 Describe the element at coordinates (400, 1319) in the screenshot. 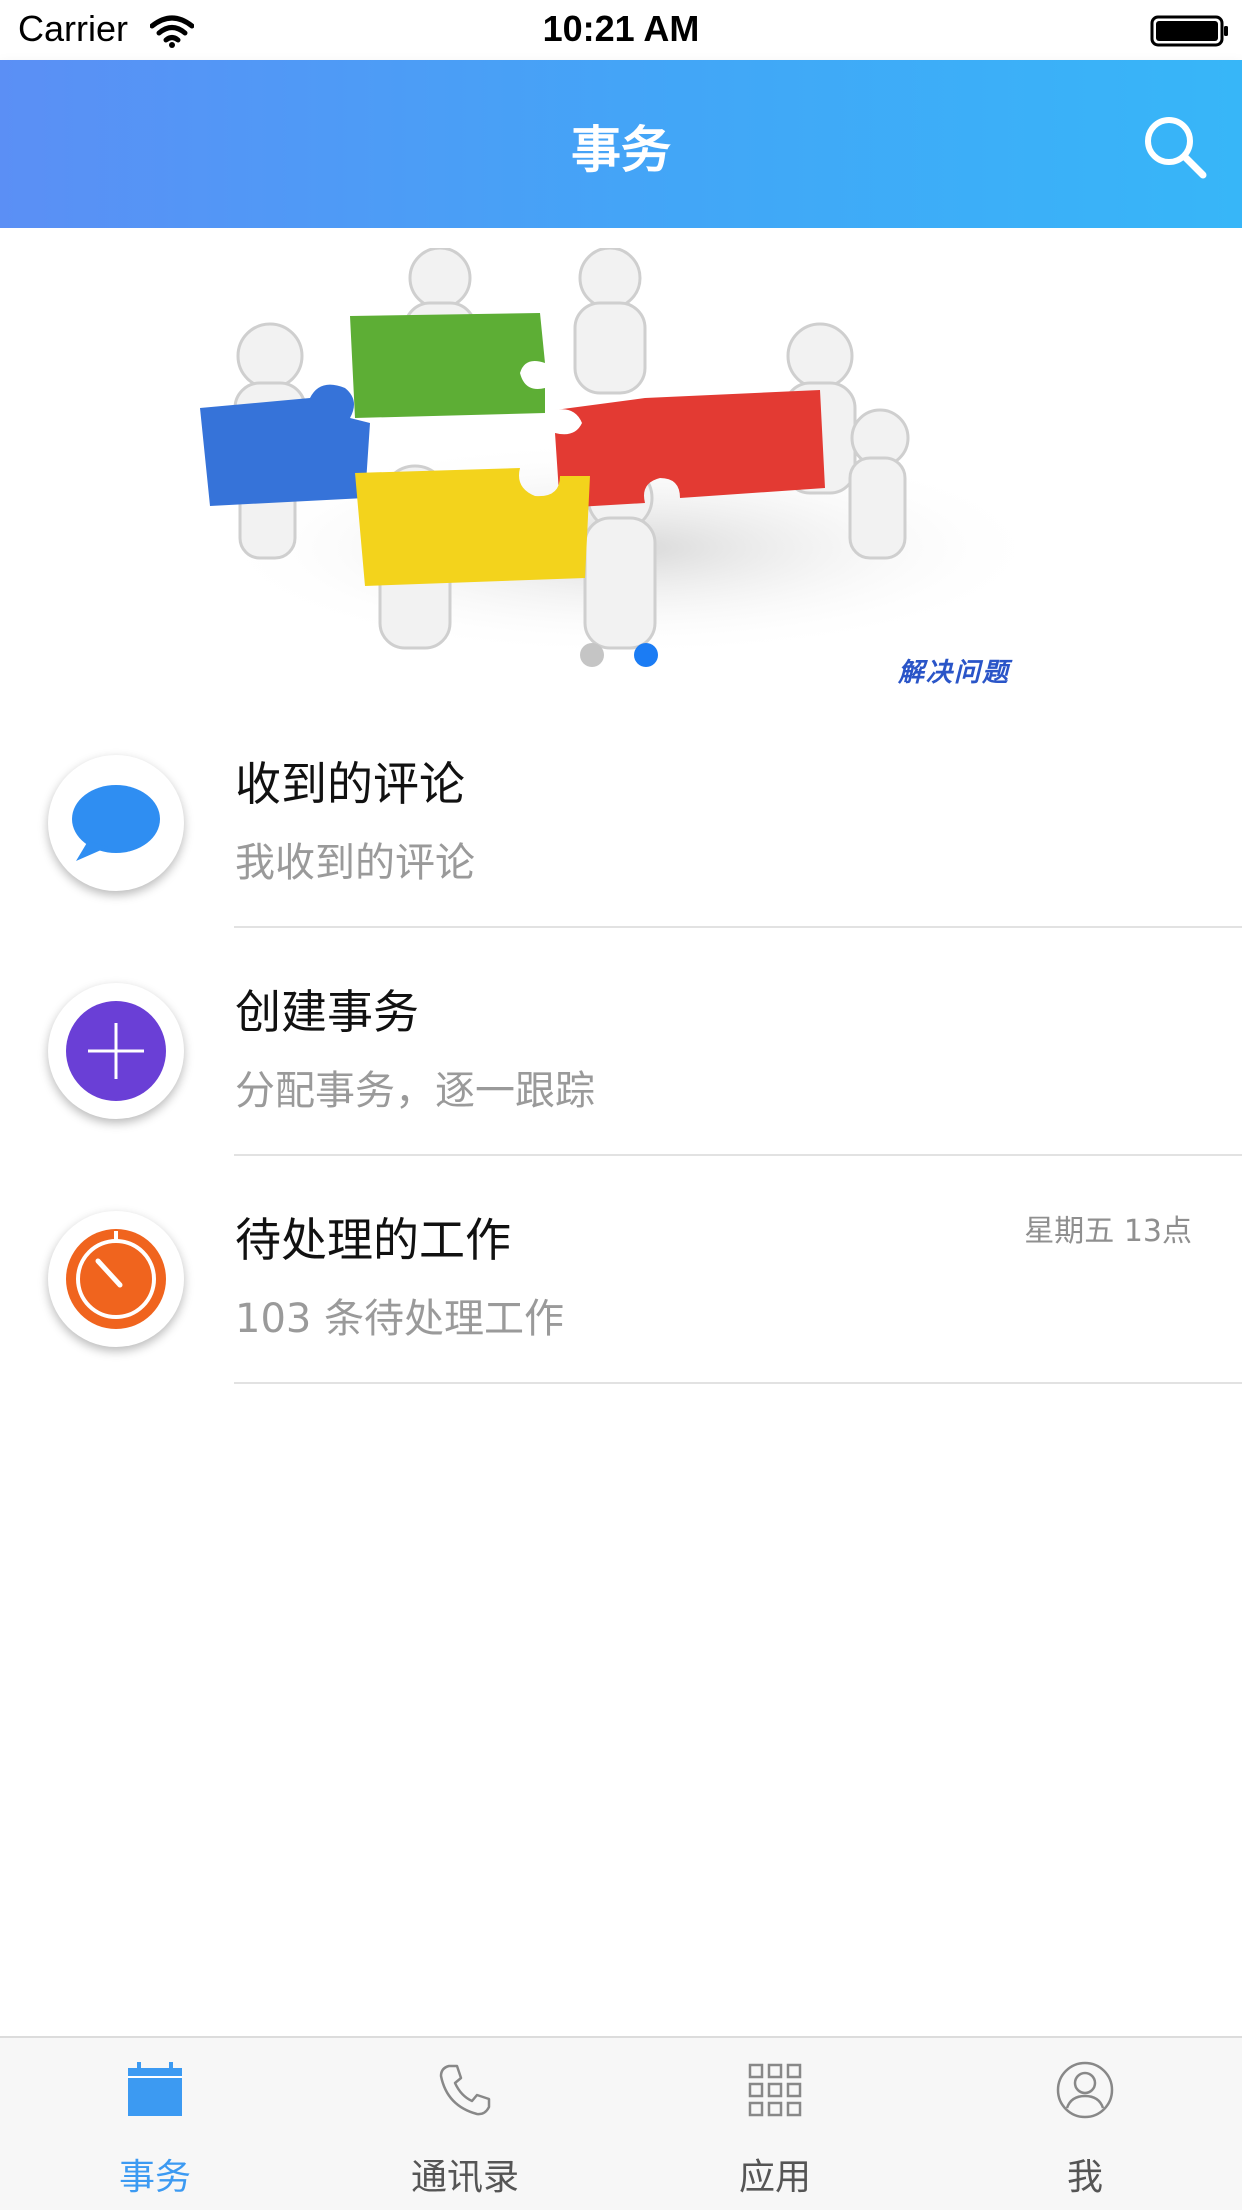

I see `item-subtitle: 103 条待处理工作` at that location.